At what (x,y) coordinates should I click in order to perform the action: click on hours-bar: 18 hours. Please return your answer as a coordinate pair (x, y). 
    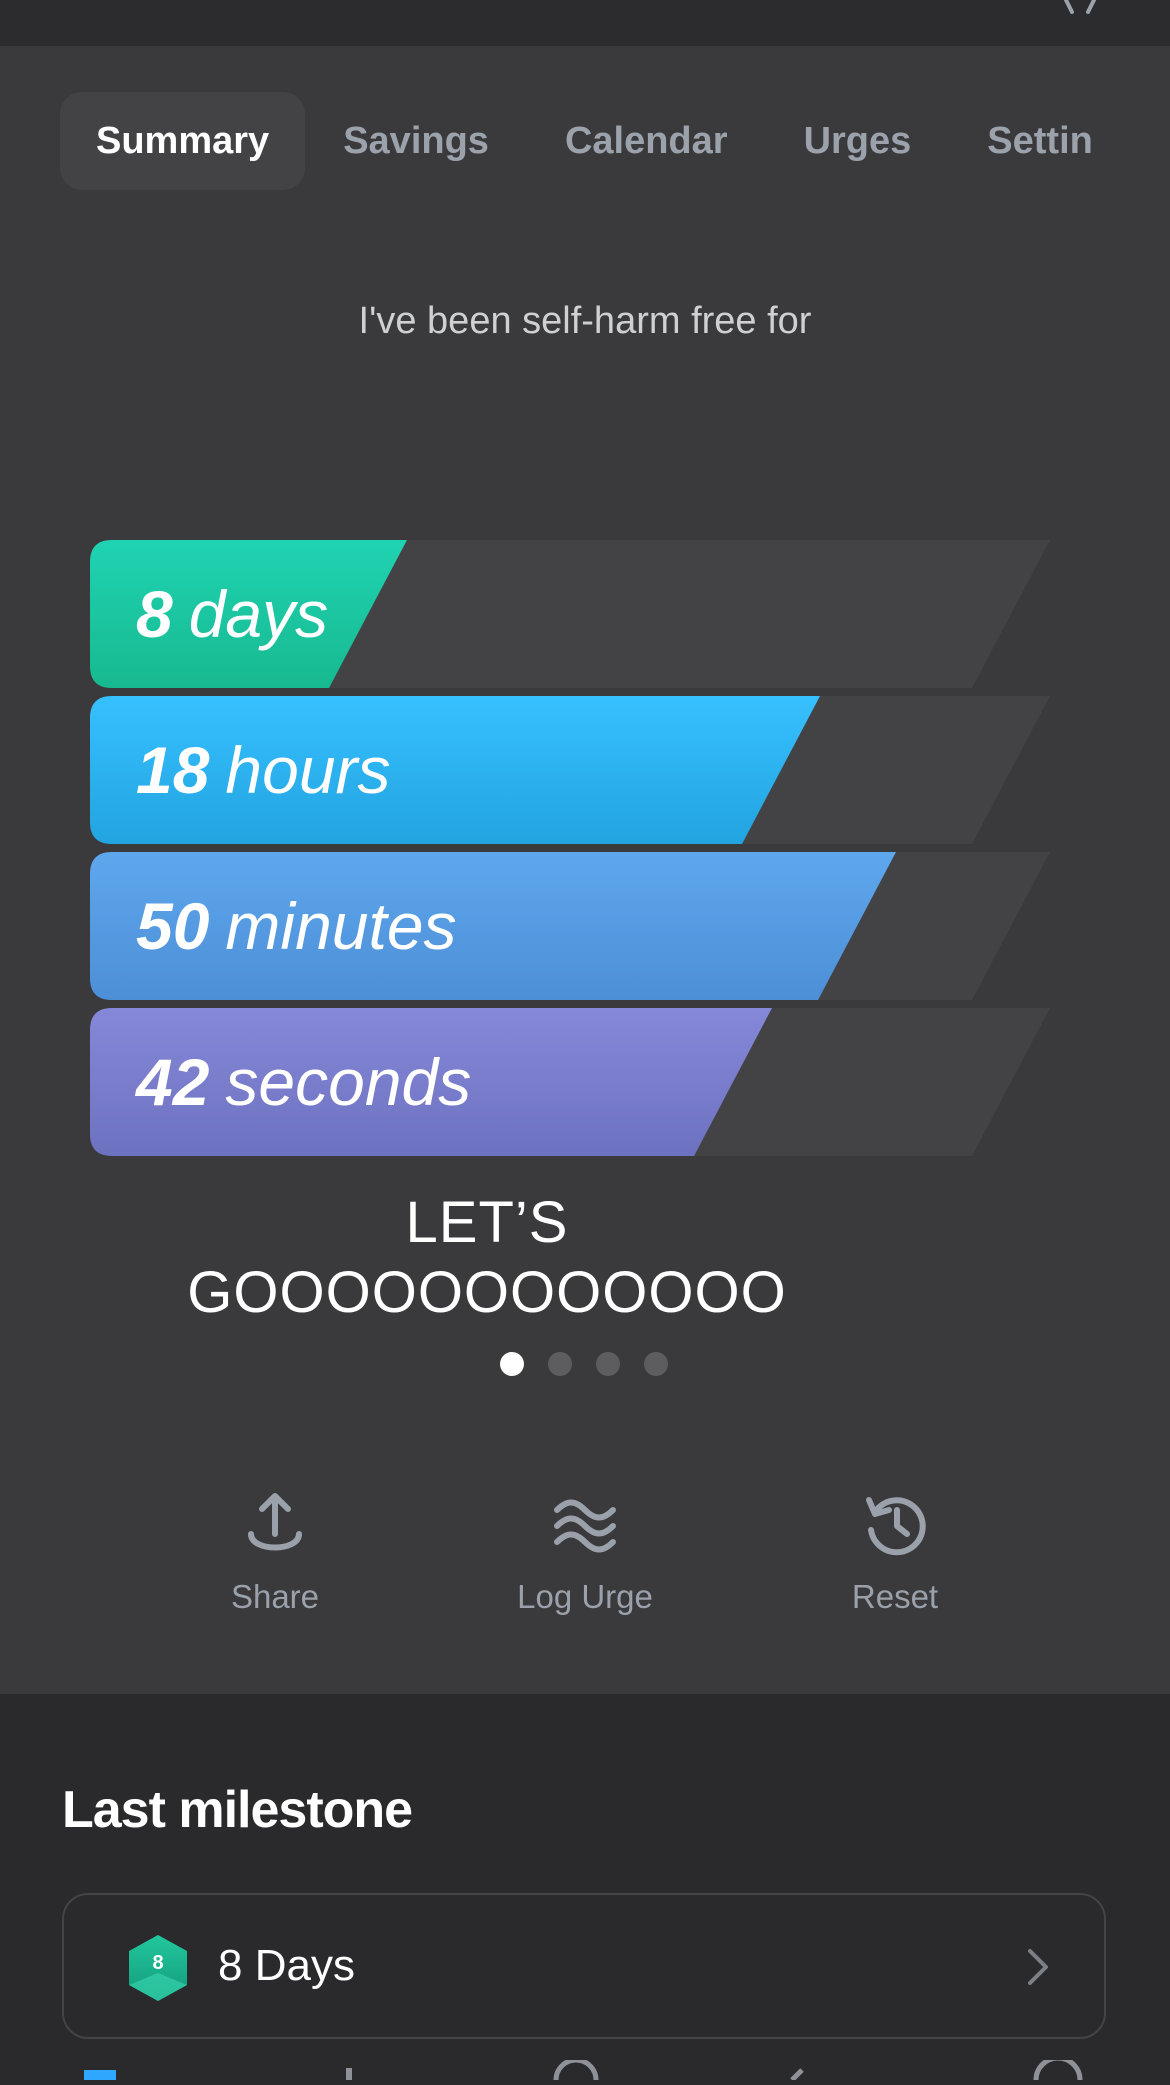
    Looking at the image, I should click on (570, 770).